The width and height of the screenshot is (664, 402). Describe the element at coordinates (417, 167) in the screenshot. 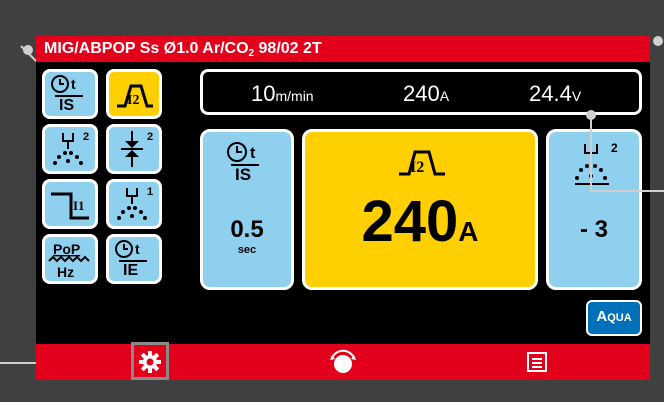

I see `center-panel-label: I2` at that location.